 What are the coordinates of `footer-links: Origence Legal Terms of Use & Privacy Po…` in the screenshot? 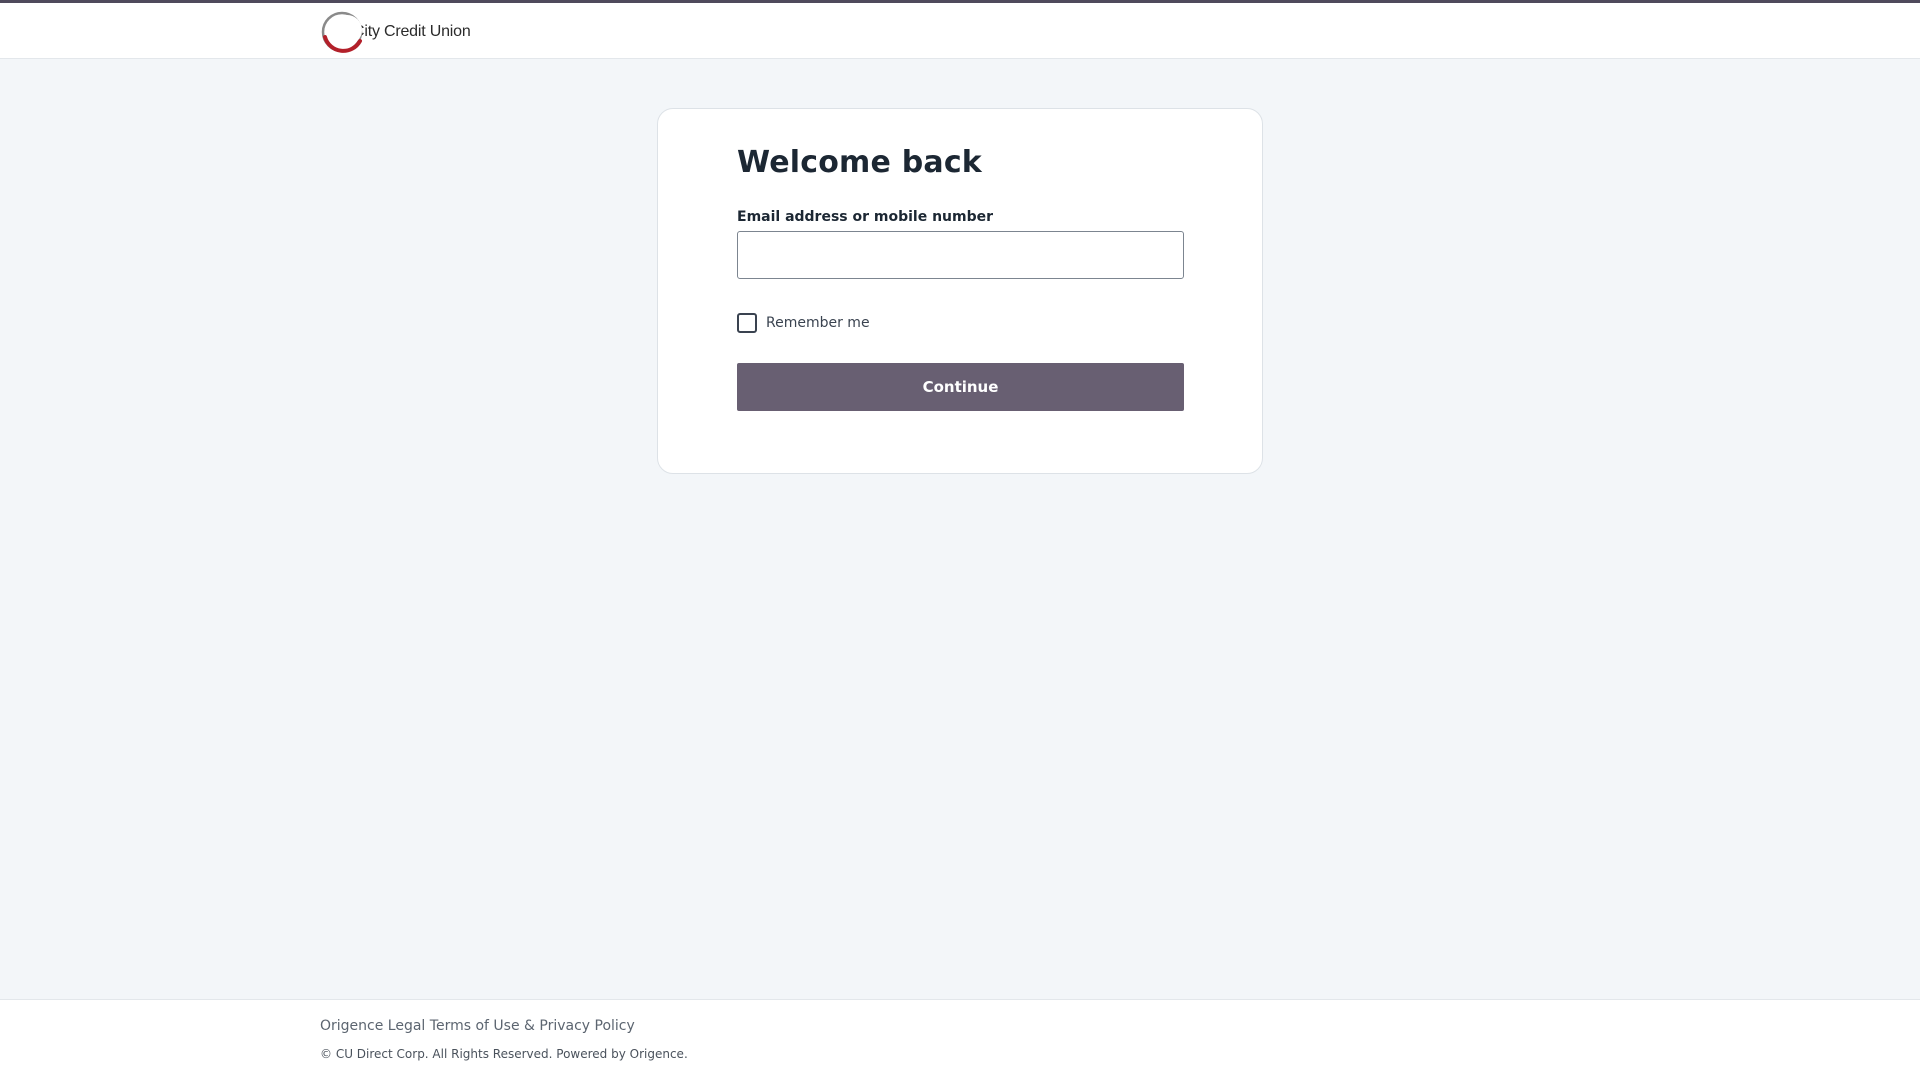 It's located at (477, 1026).